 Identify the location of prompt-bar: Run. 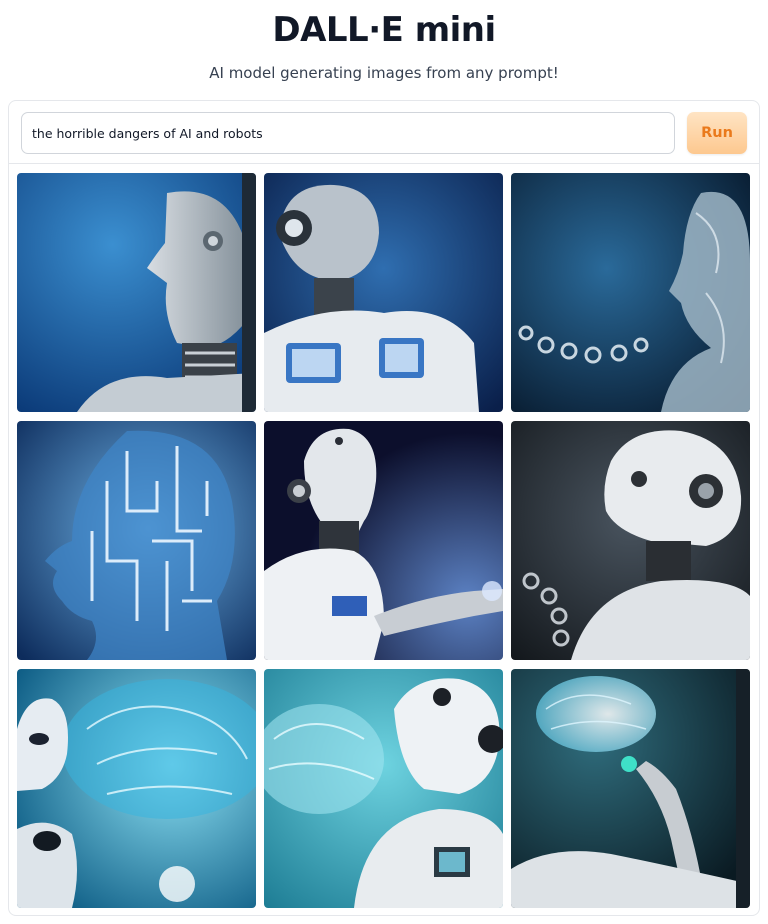
(384, 132).